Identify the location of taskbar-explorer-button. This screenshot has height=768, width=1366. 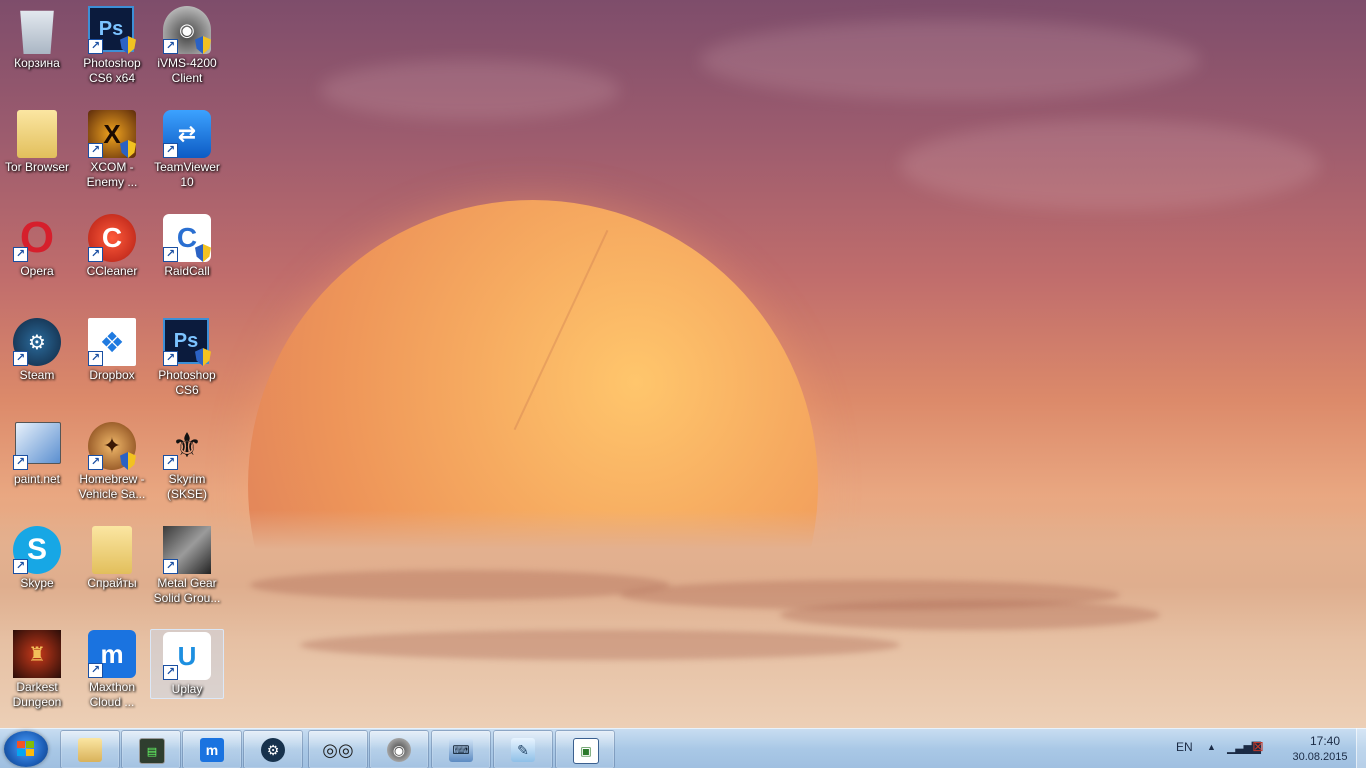
(90, 749).